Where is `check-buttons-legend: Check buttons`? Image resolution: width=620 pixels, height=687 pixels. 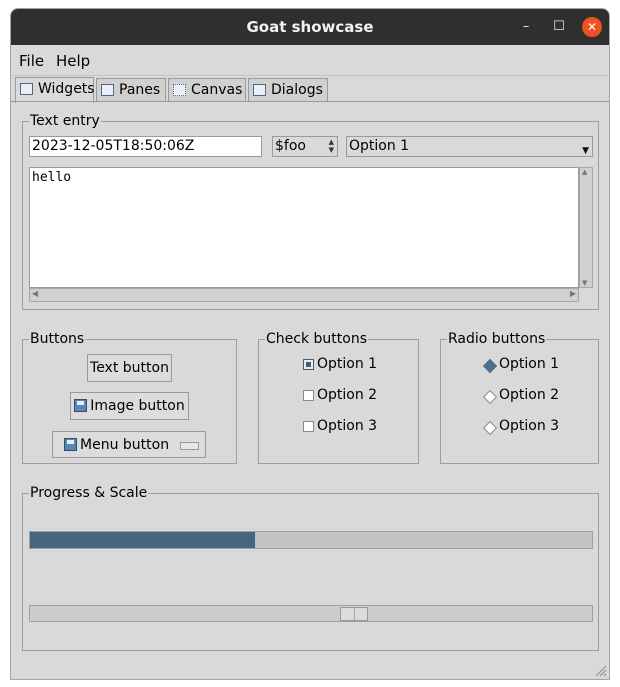
check-buttons-legend: Check buttons is located at coordinates (316, 339).